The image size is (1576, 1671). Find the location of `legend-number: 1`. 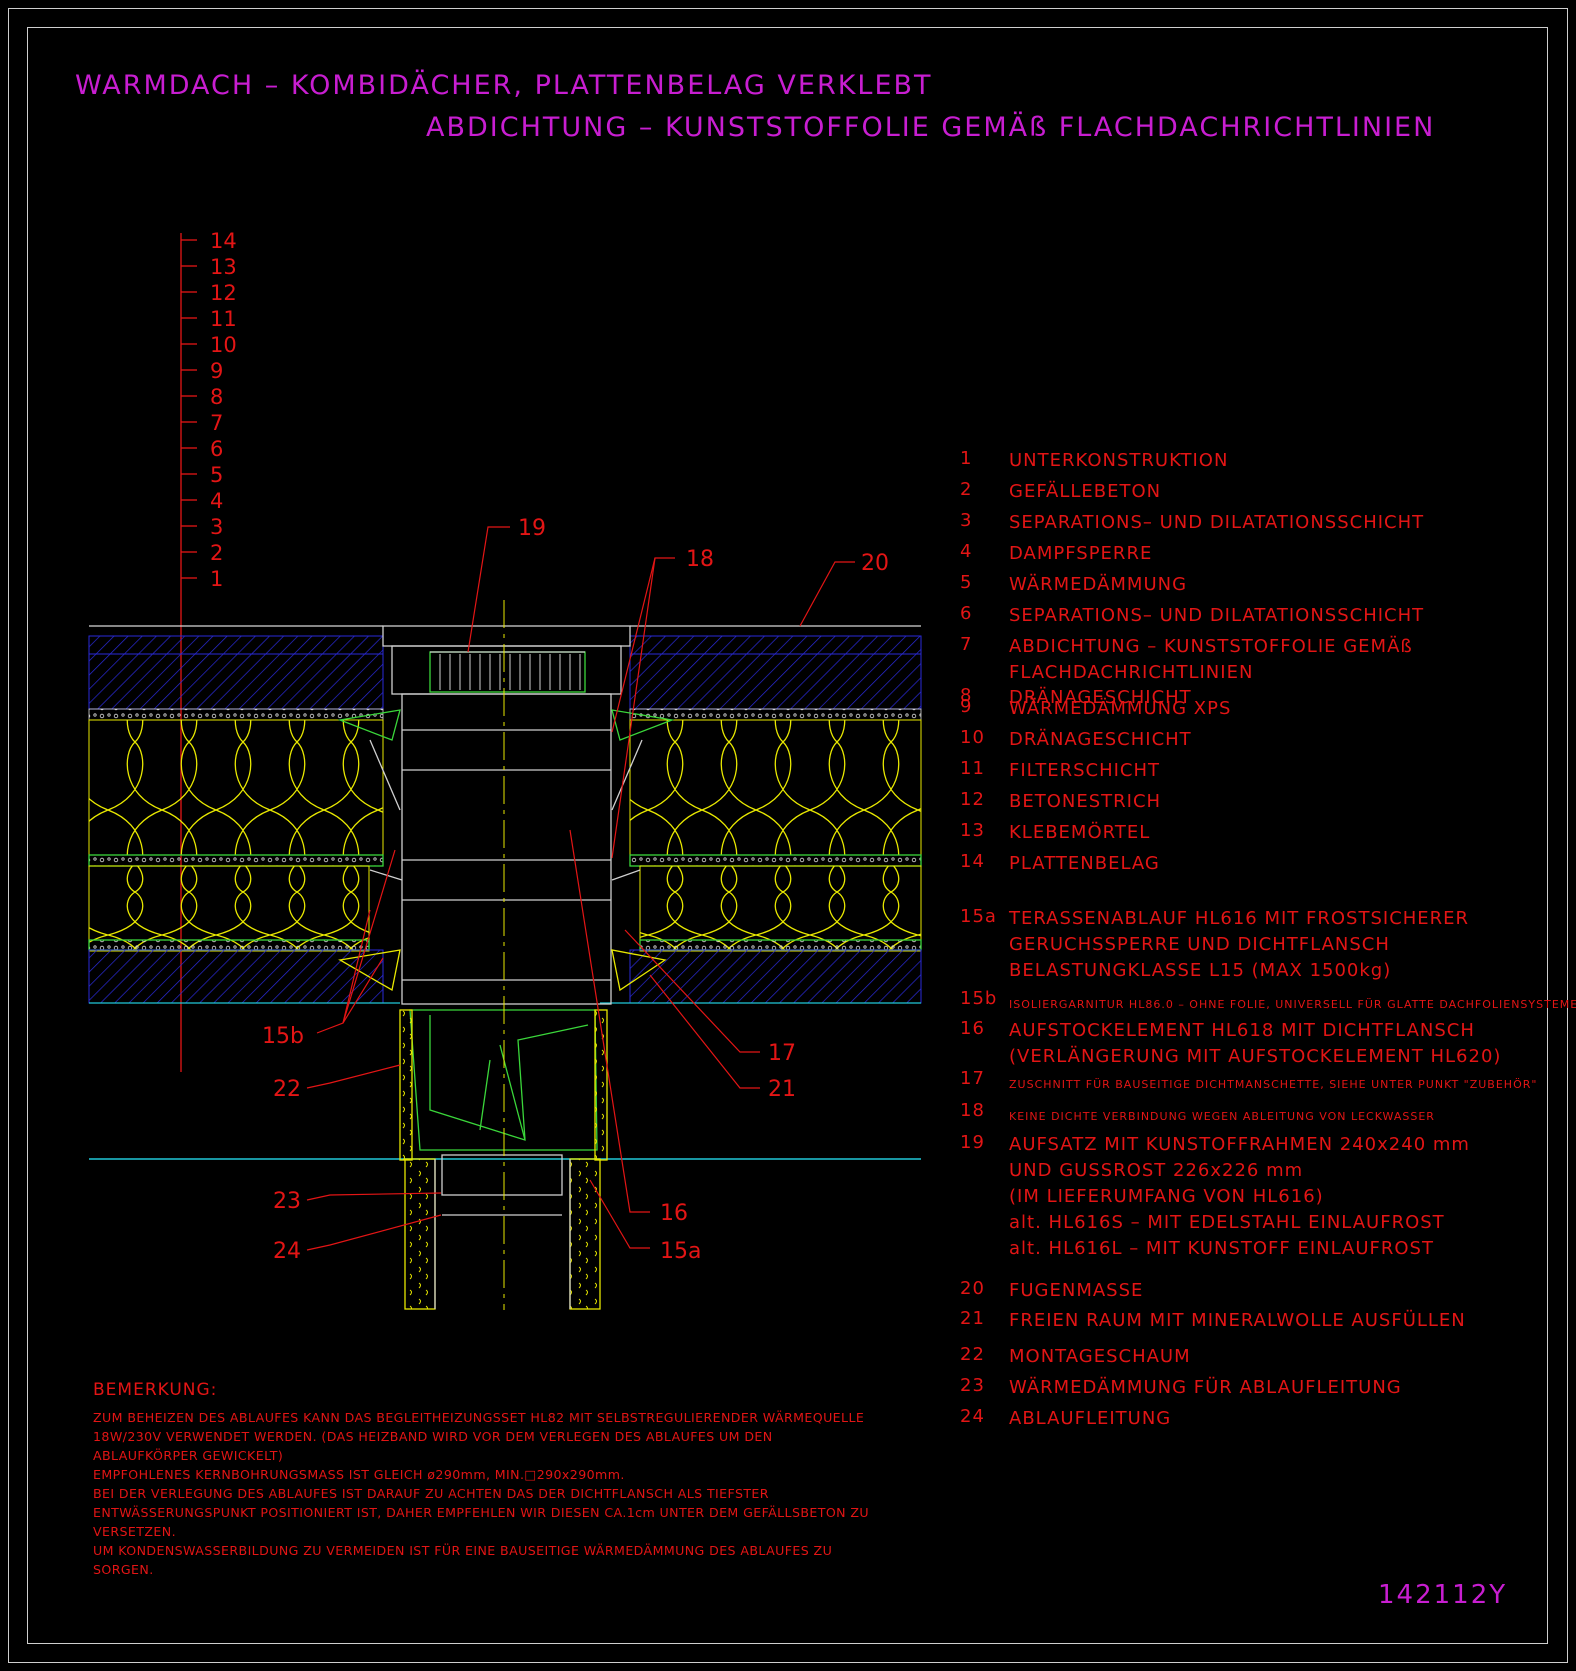

legend-number: 1 is located at coordinates (966, 458).